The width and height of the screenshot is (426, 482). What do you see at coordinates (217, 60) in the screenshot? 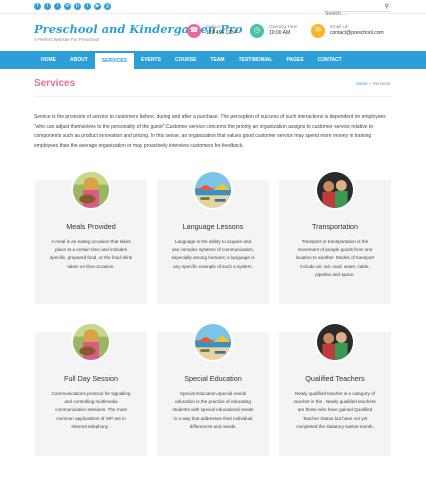
I see `nav-item-team: TEAM` at bounding box center [217, 60].